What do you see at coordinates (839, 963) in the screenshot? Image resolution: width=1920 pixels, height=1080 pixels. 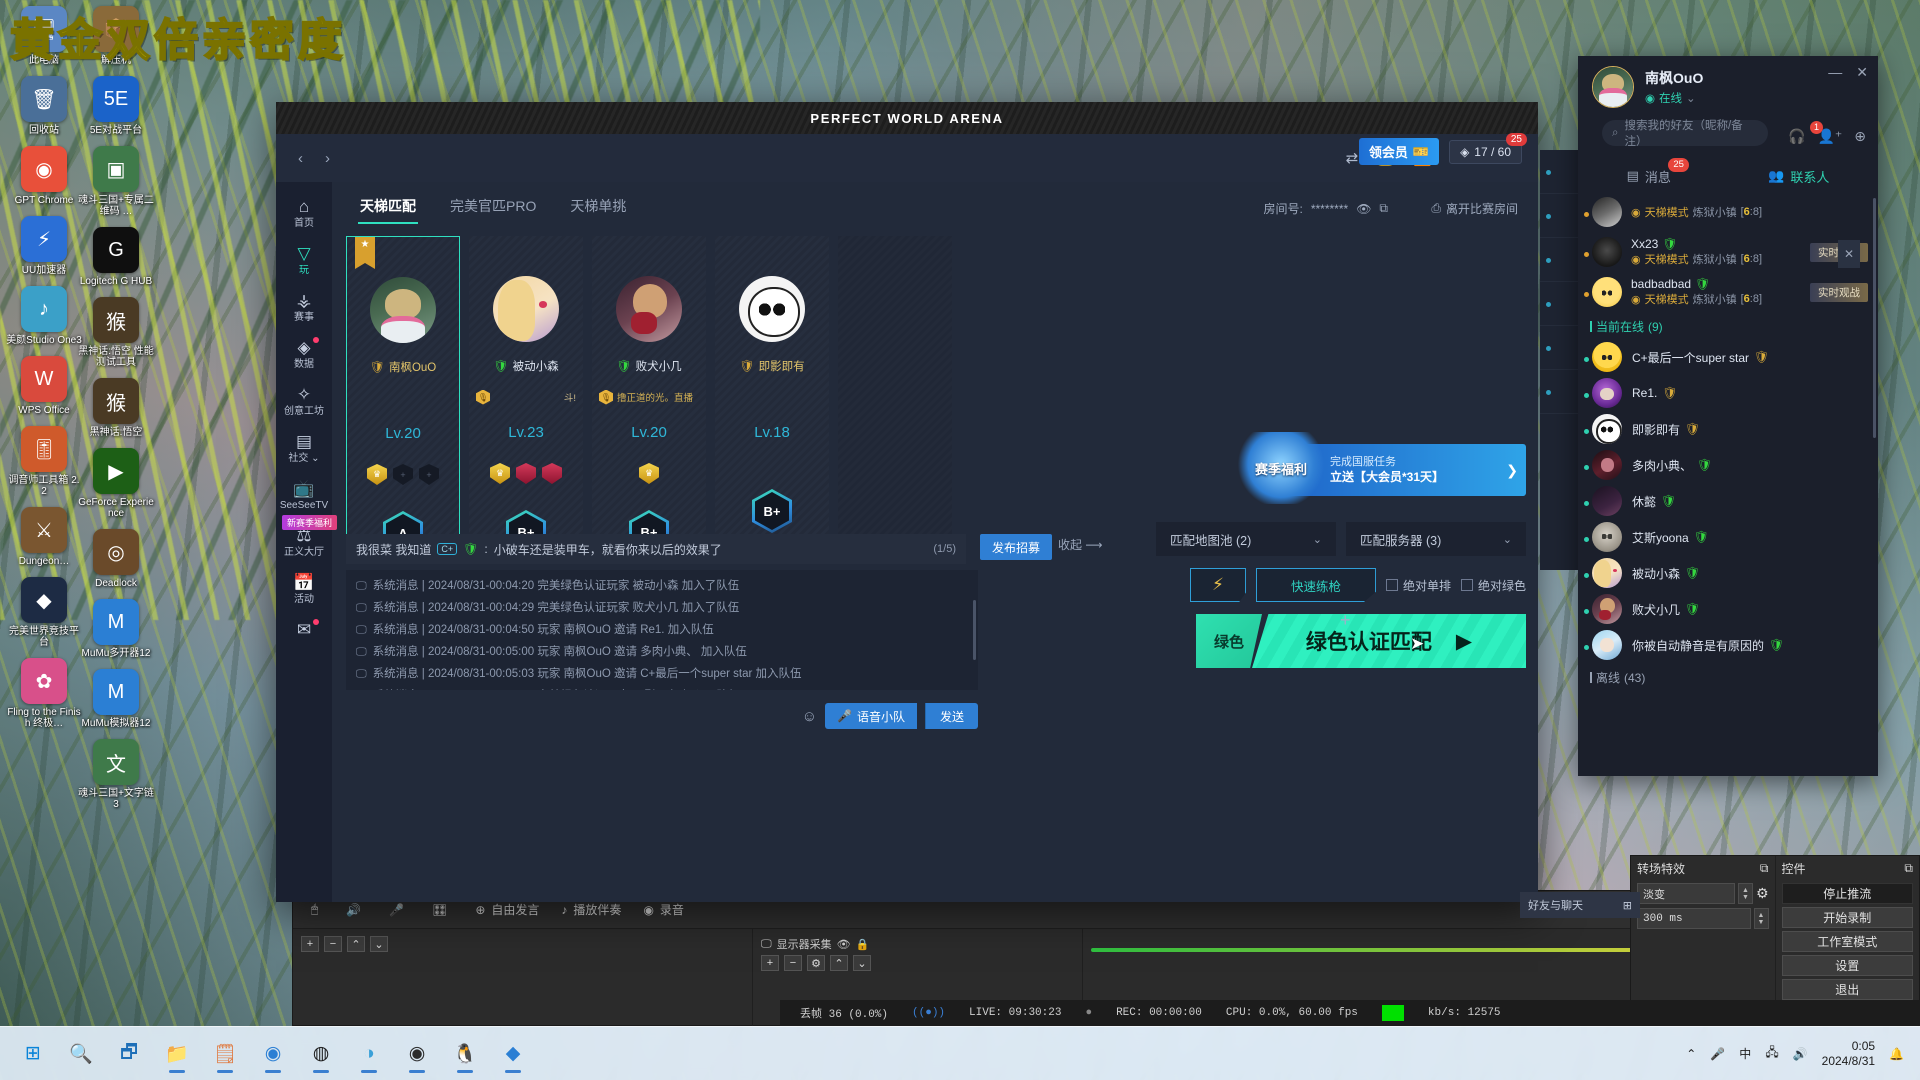 I see `obs-source-up: ⌃` at bounding box center [839, 963].